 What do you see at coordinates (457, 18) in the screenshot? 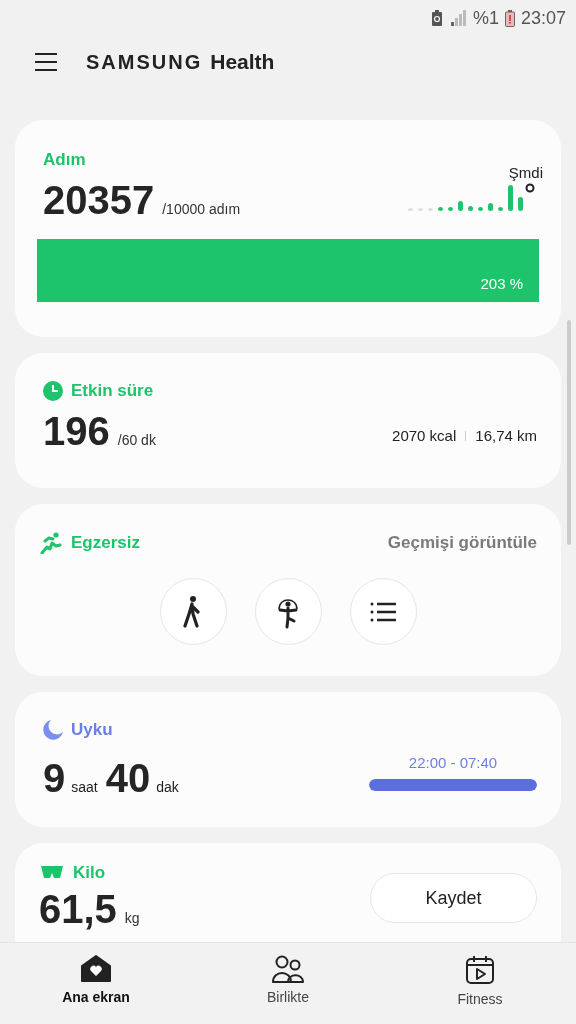
I see `signal-icon` at bounding box center [457, 18].